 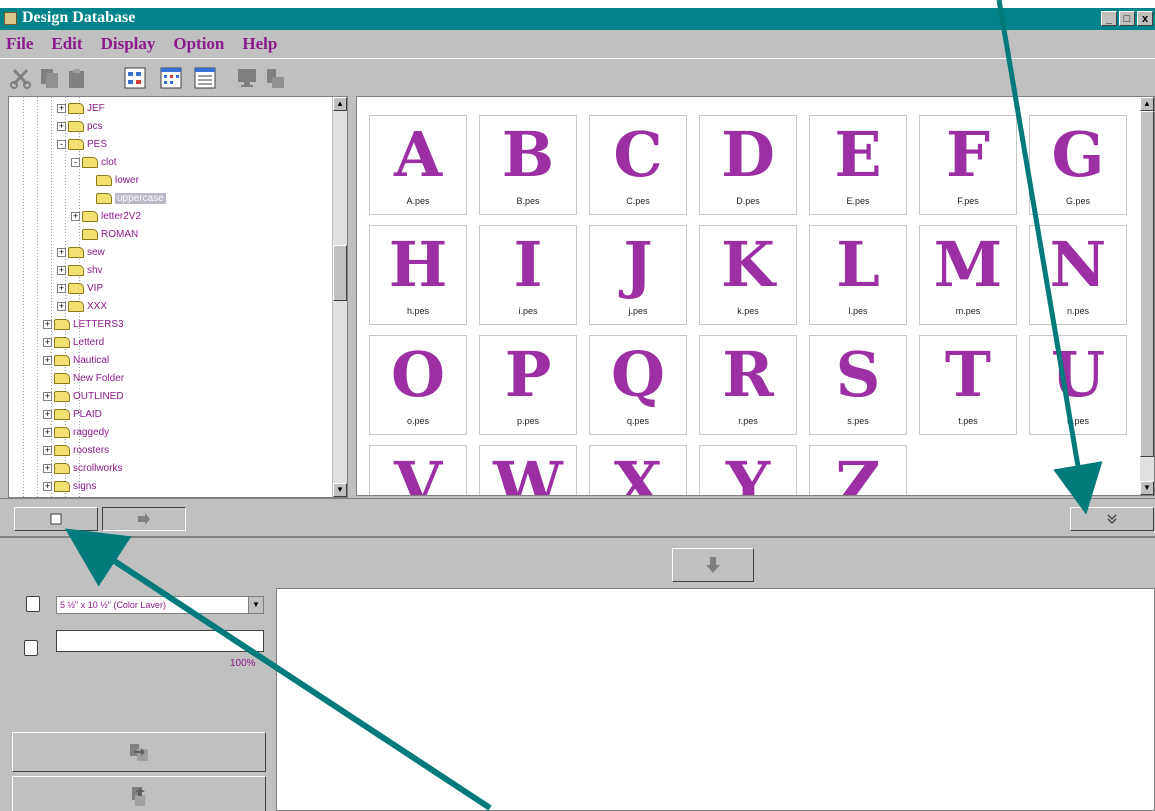 I want to click on menu-edit: Edit, so click(x=66, y=44).